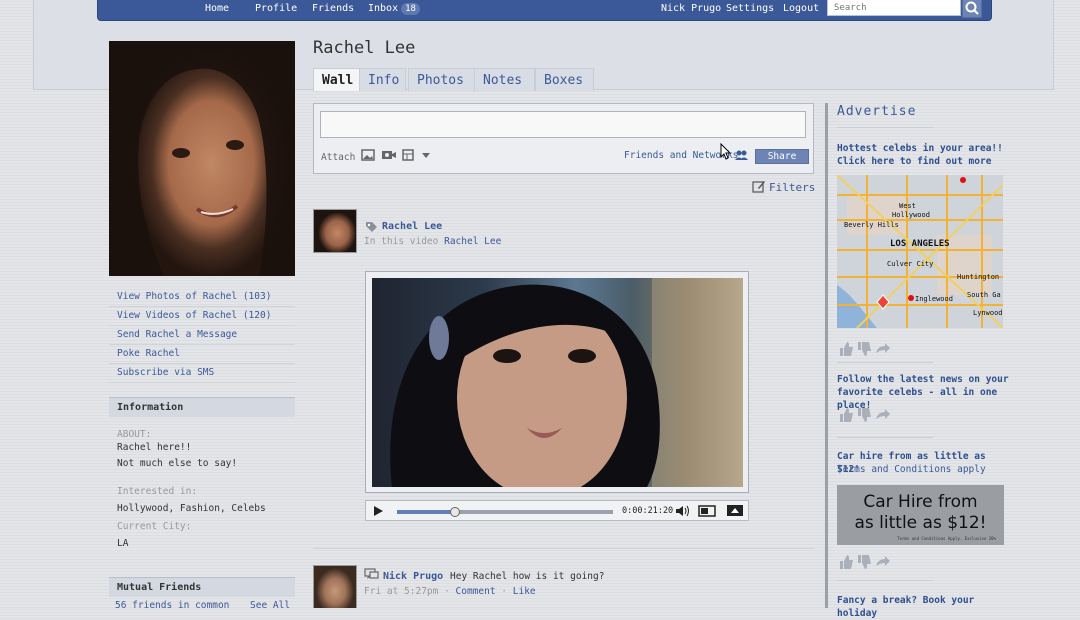 This screenshot has width=1080, height=620. What do you see at coordinates (741, 156) in the screenshot?
I see `audience-people-icon` at bounding box center [741, 156].